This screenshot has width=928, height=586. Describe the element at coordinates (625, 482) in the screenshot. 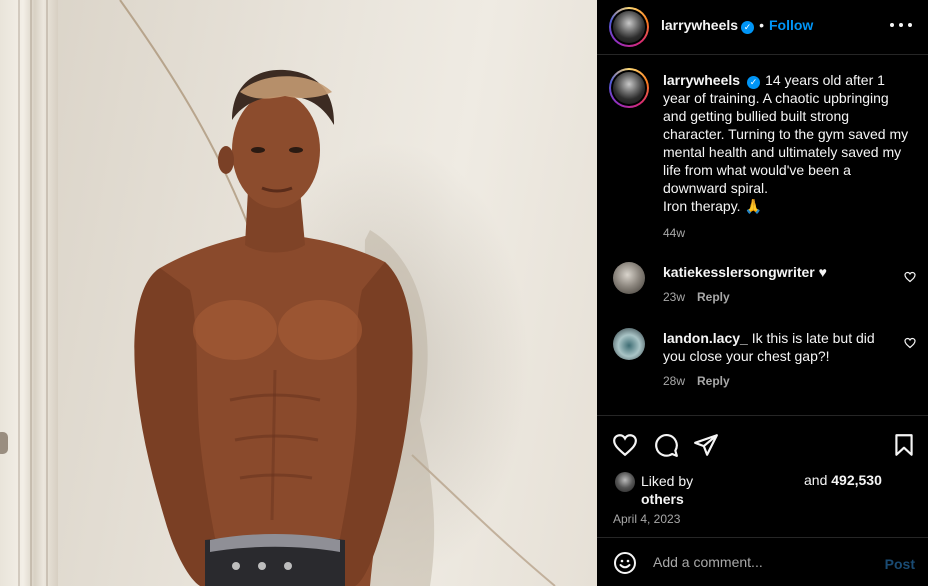

I see `liker-avatar` at that location.